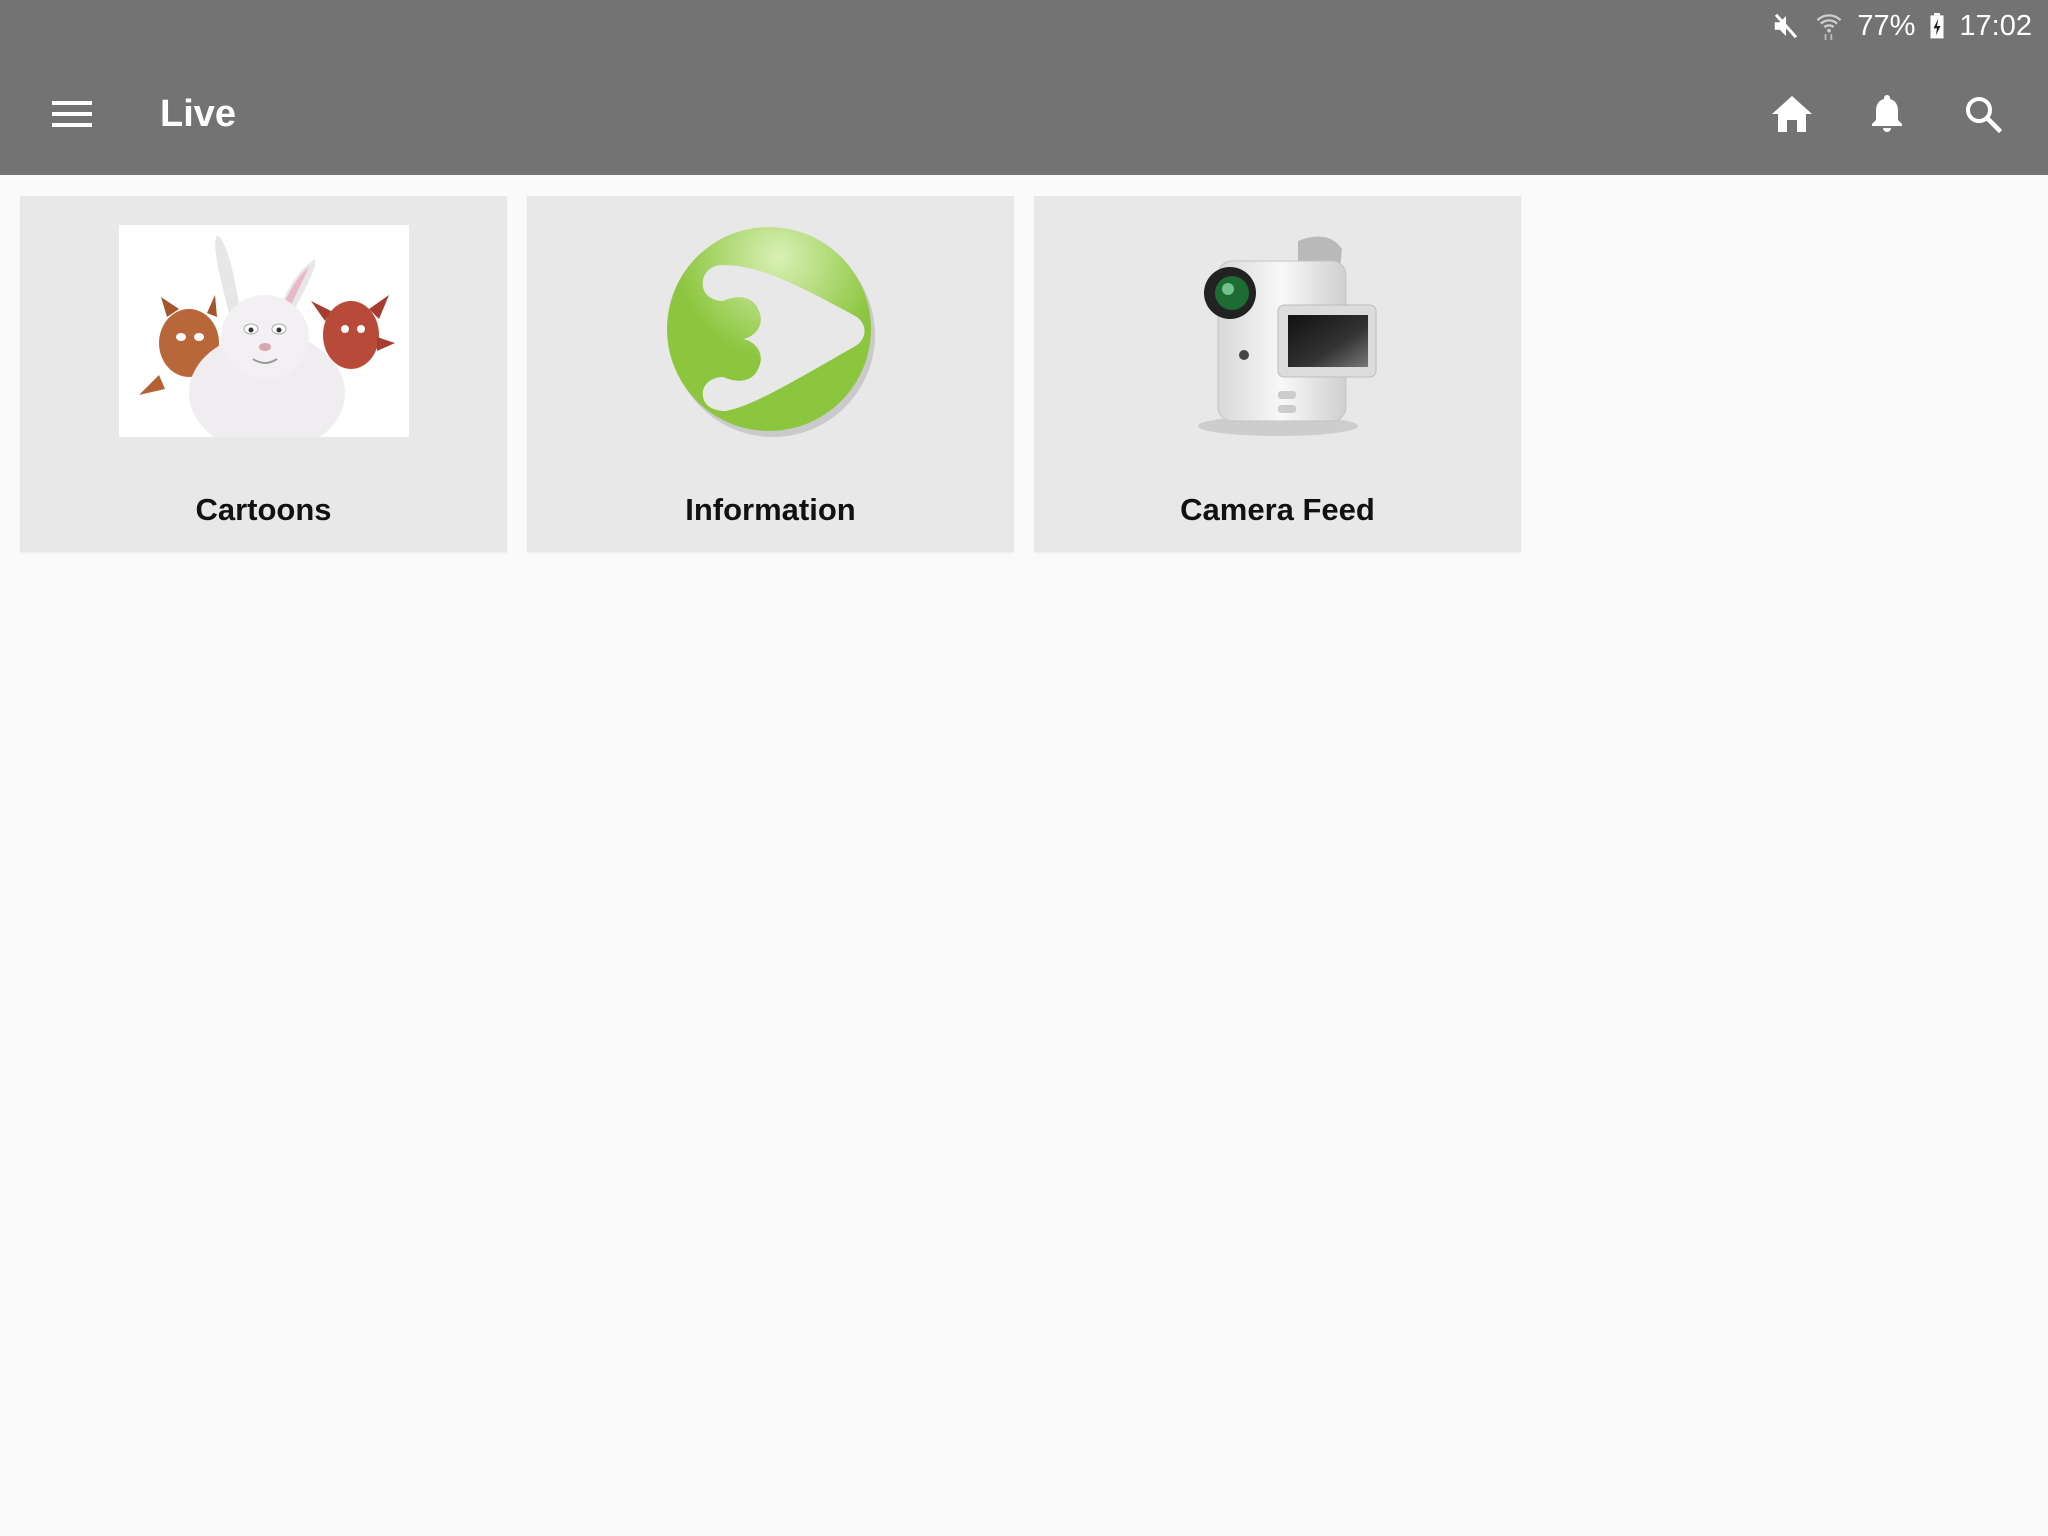 Image resolution: width=2048 pixels, height=1536 pixels. I want to click on category-card-information: Information, so click(770, 374).